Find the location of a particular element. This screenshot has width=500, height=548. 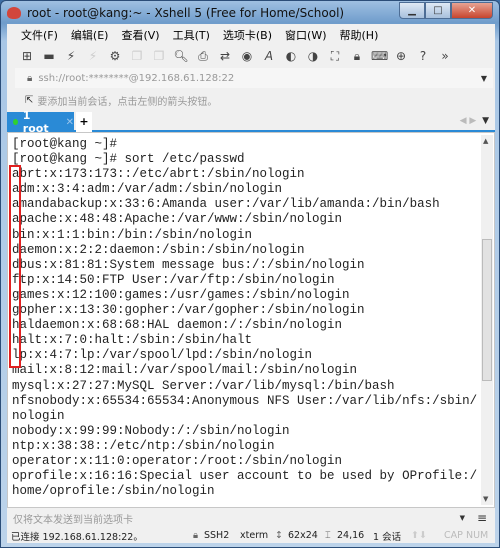

scrollbar: ▲ ▼ is located at coordinates (487, 320).